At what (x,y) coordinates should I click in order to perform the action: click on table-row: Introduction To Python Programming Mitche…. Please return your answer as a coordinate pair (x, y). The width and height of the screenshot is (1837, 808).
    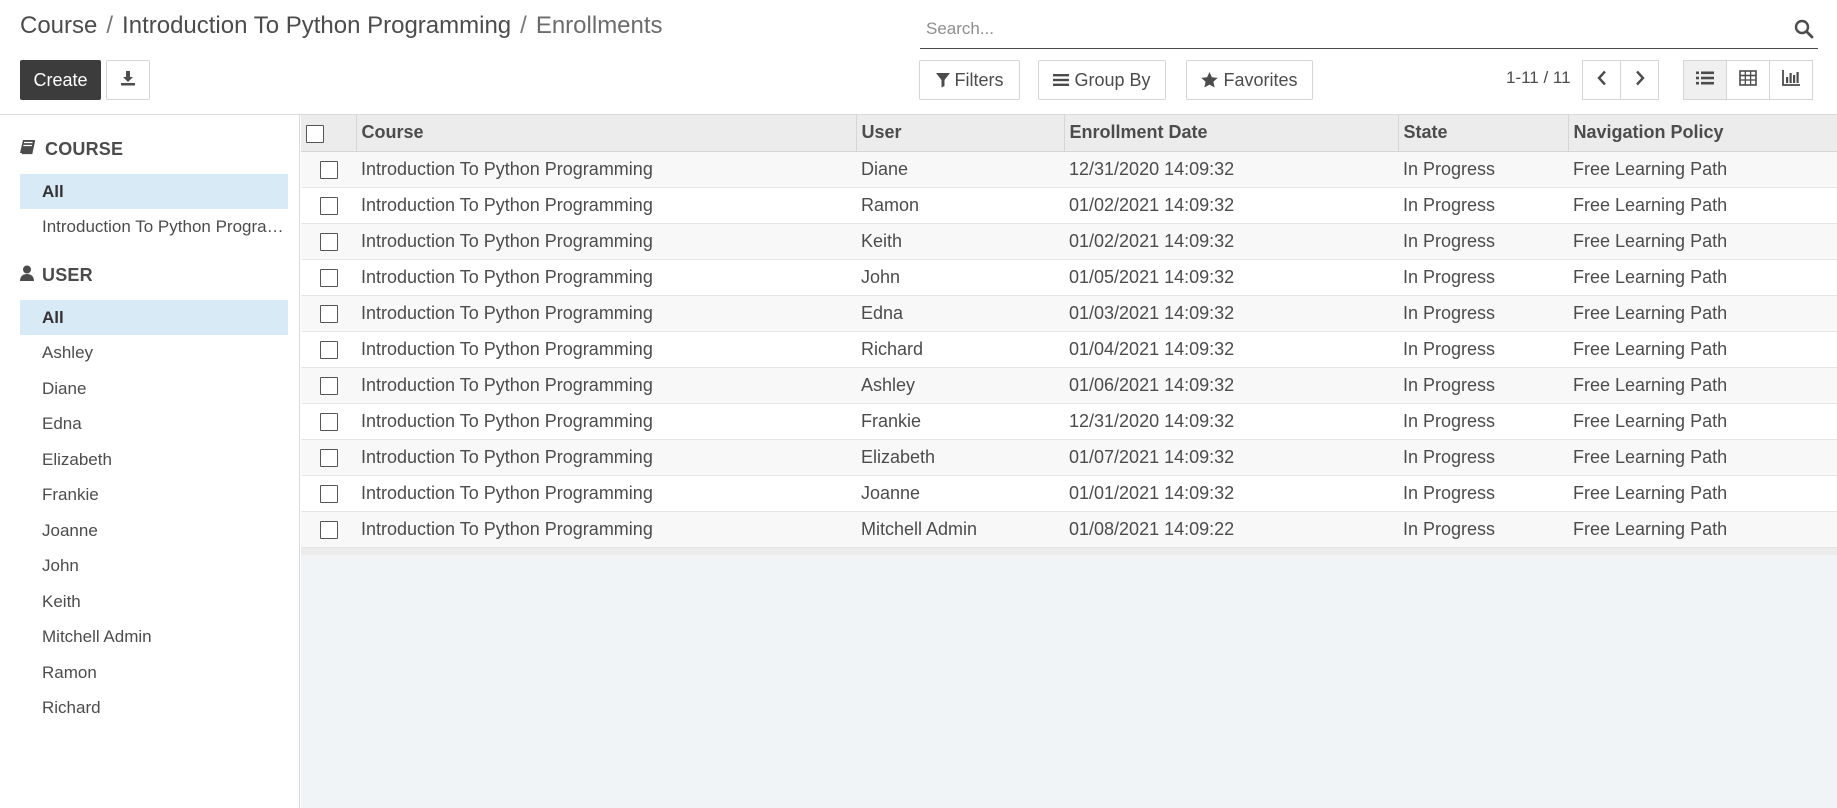
    Looking at the image, I should click on (1069, 529).